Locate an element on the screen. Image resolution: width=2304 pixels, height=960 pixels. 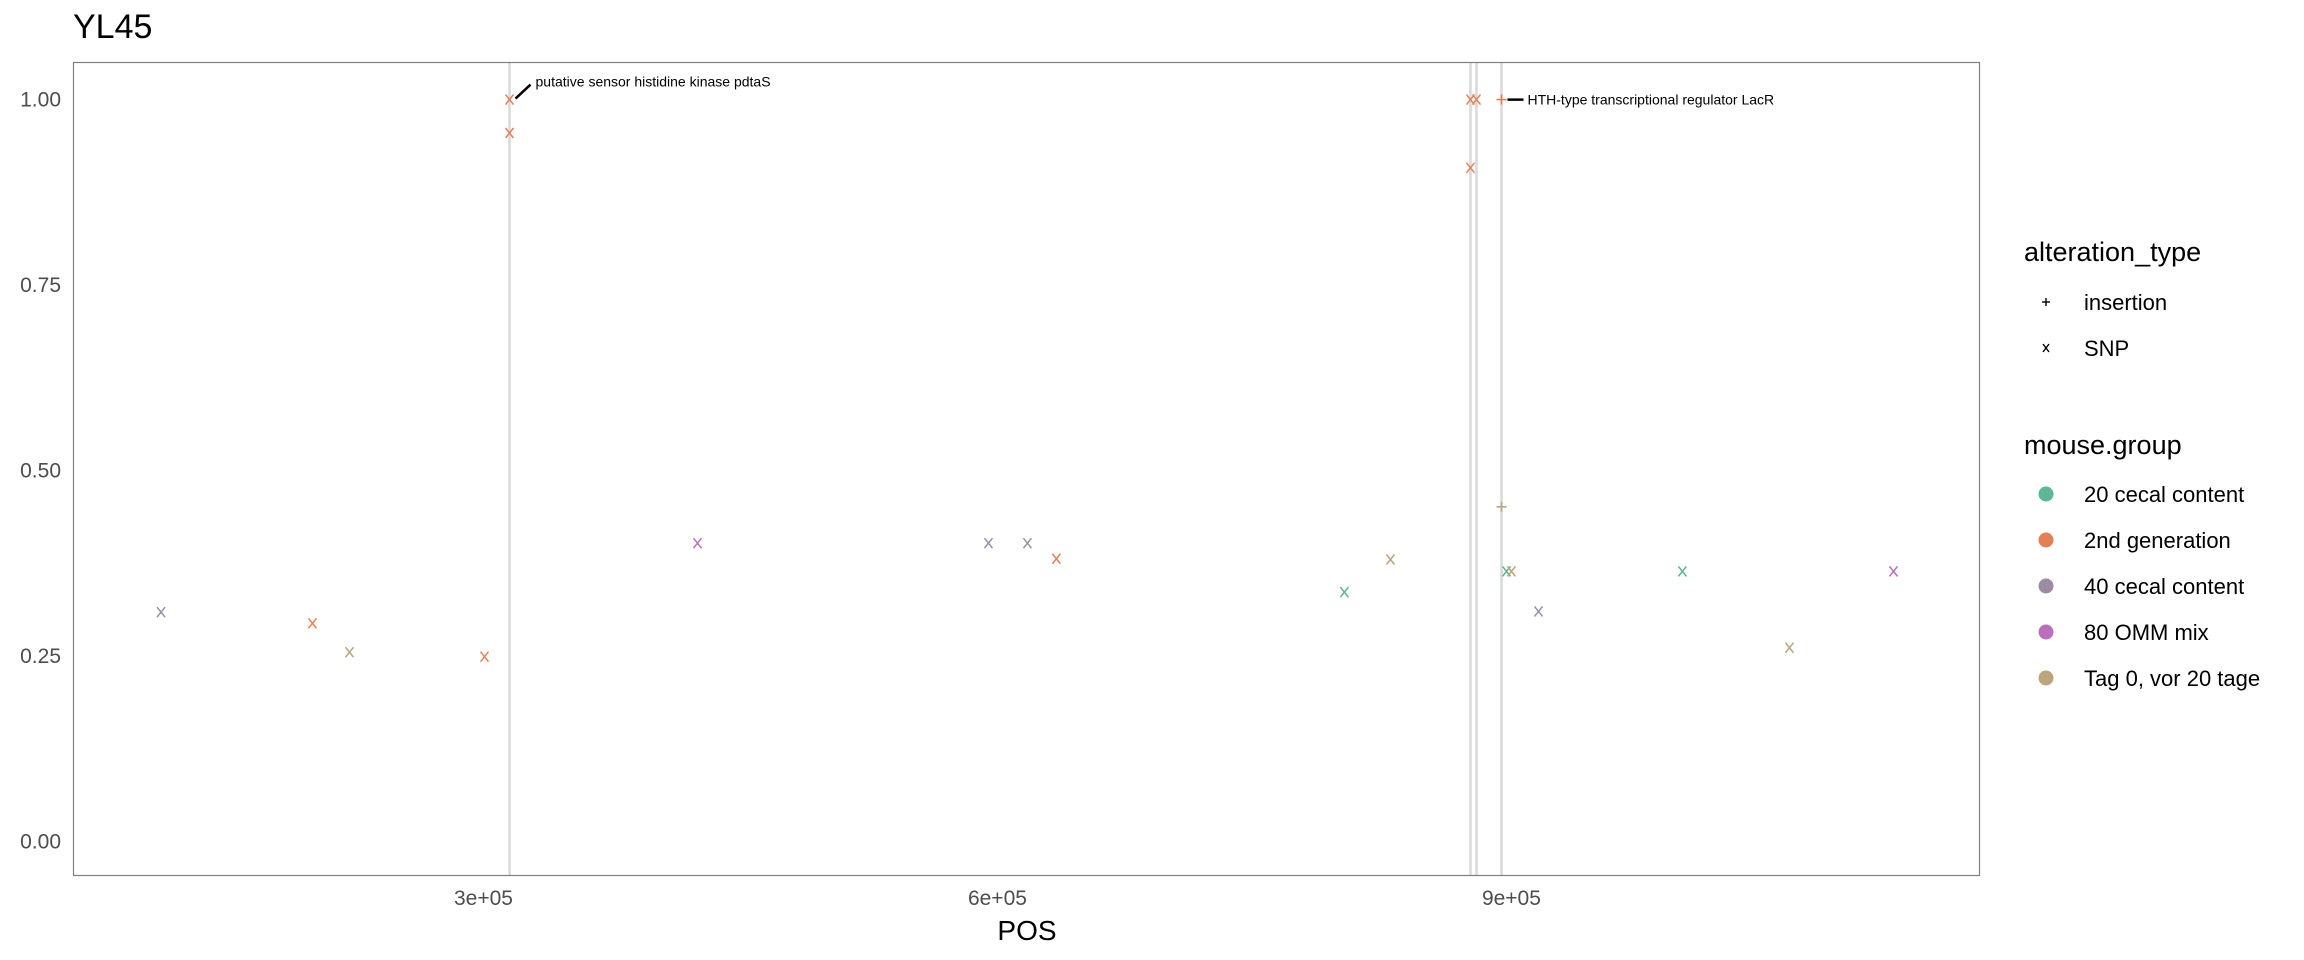
legend-title-alteration-type: alteration_type is located at coordinates (2112, 252).